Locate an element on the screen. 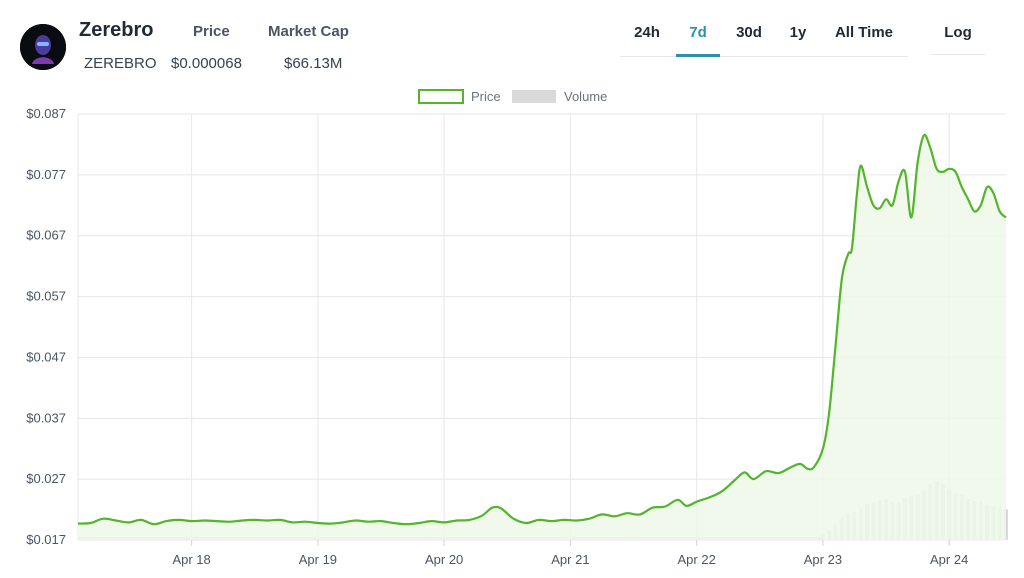 The image size is (1024, 578). legend-price-swatch is located at coordinates (441, 96).